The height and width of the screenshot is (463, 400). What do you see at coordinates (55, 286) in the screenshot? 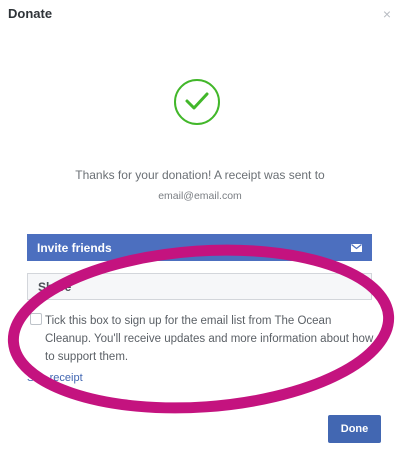
I see `share-label: Share` at bounding box center [55, 286].